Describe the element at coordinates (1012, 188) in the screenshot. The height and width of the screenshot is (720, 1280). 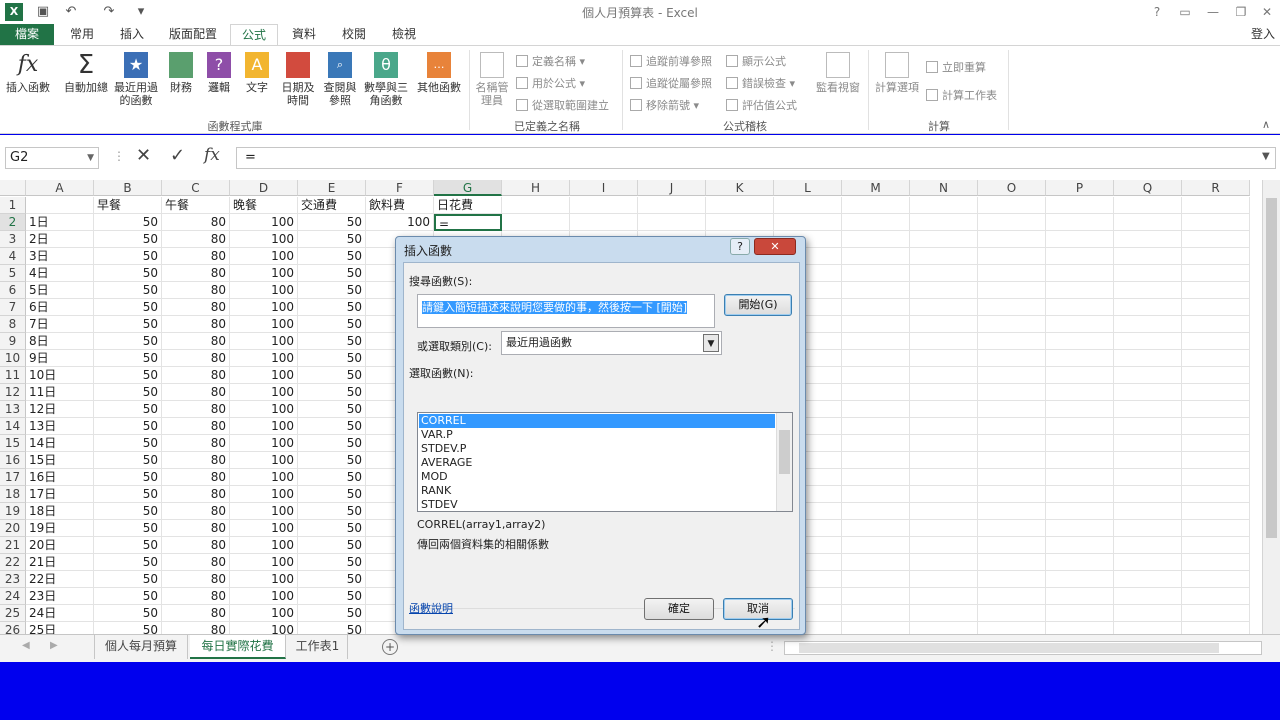
I see `column-header-o: O` at that location.